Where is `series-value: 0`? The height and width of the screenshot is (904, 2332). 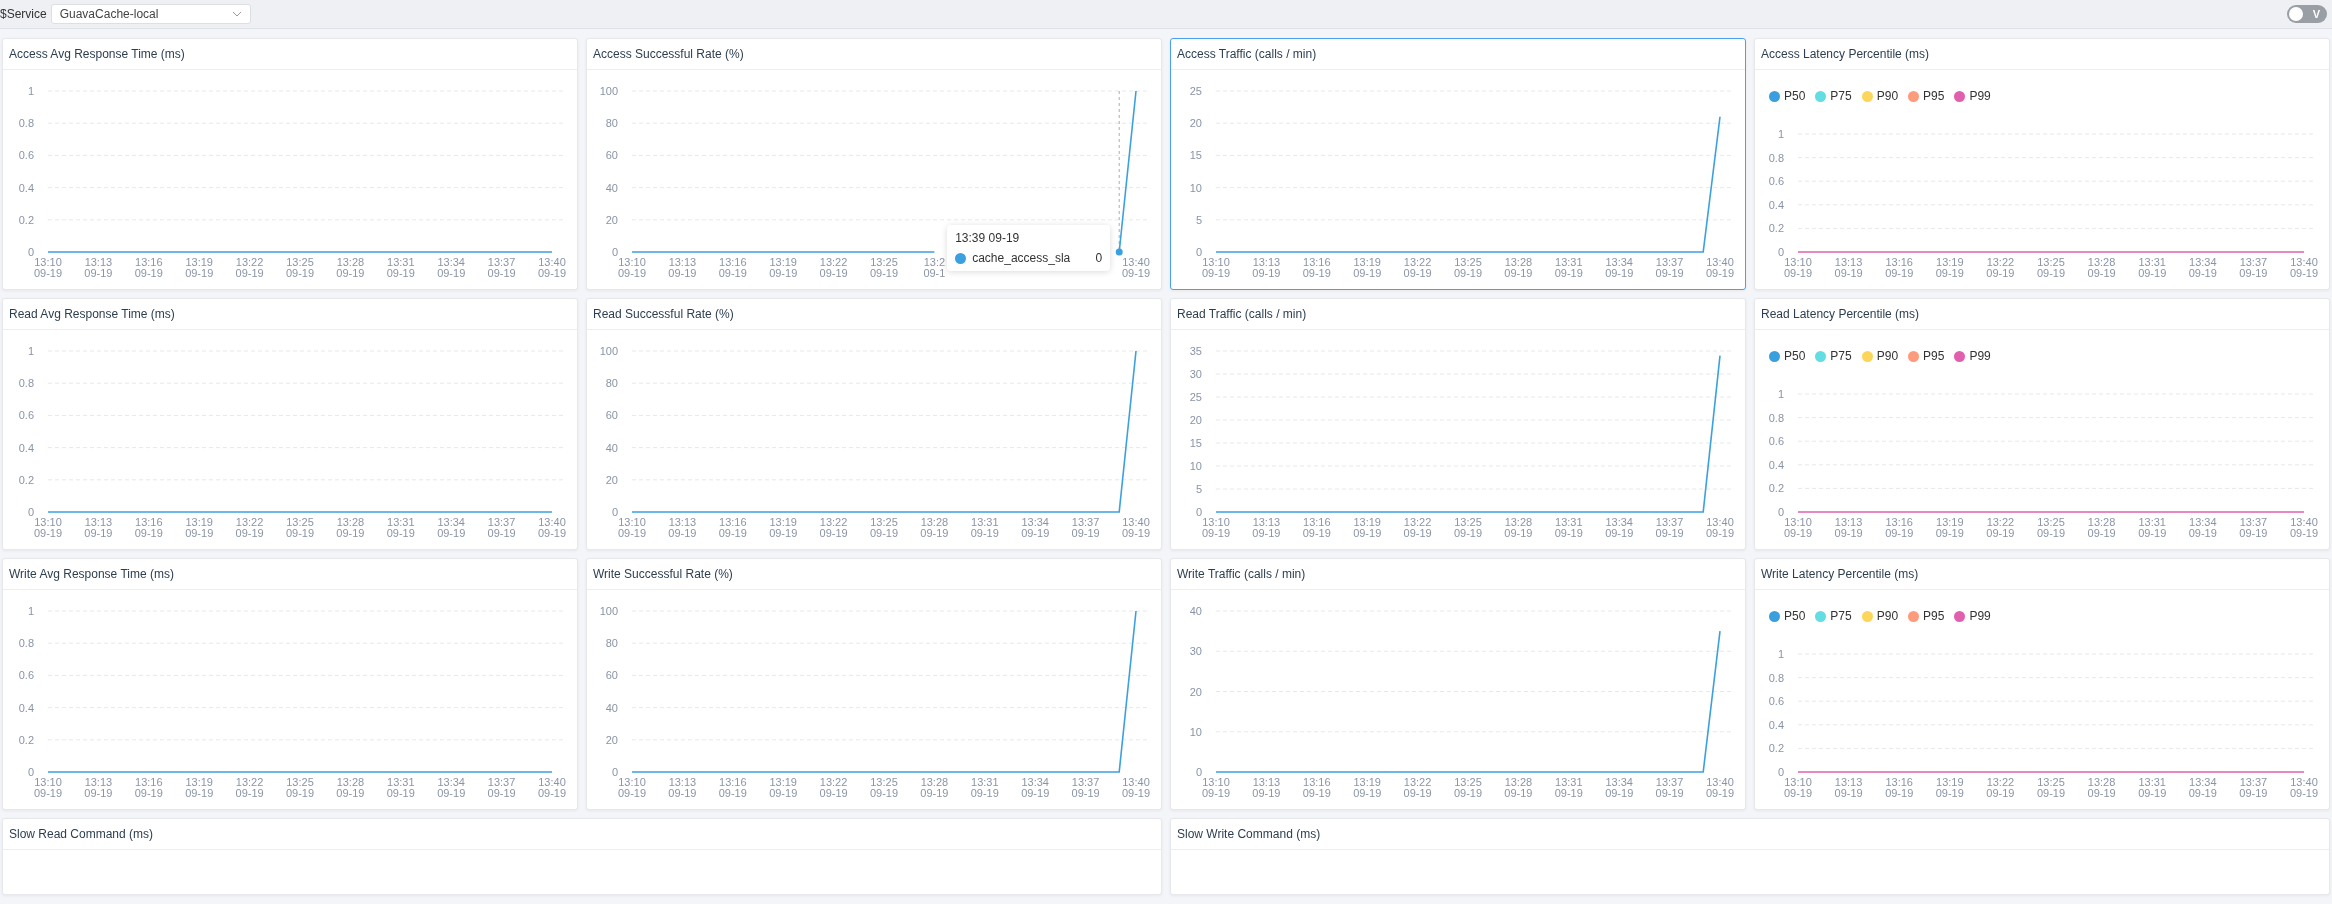
series-value: 0 is located at coordinates (1099, 258).